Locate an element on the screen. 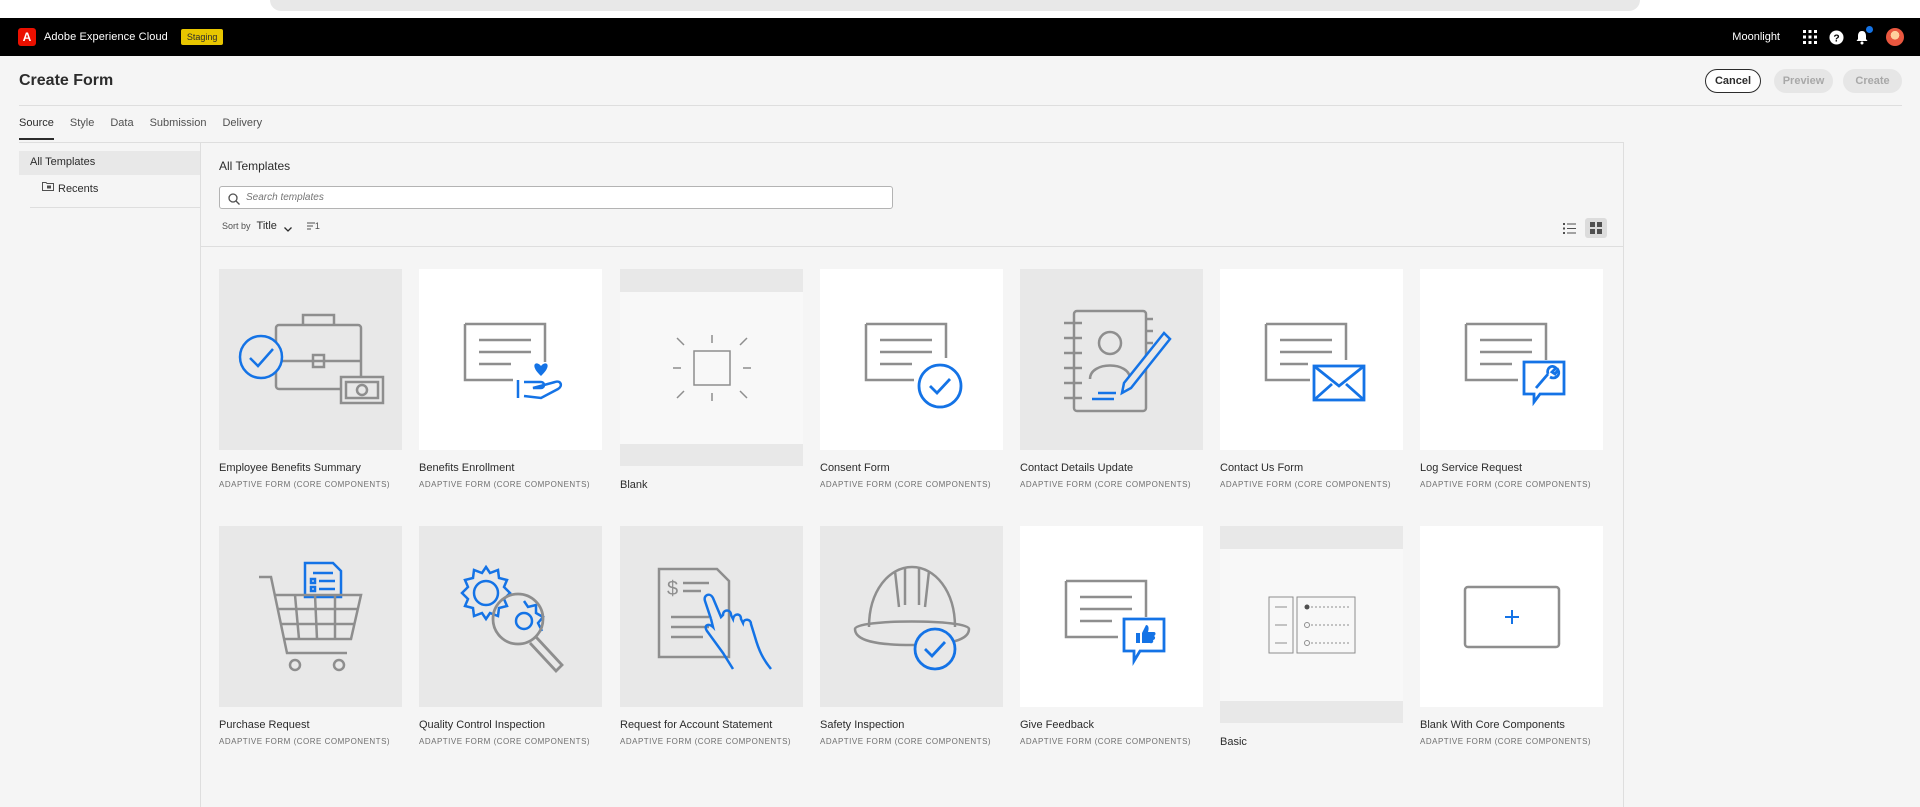  grid-view-icon is located at coordinates (1596, 228).